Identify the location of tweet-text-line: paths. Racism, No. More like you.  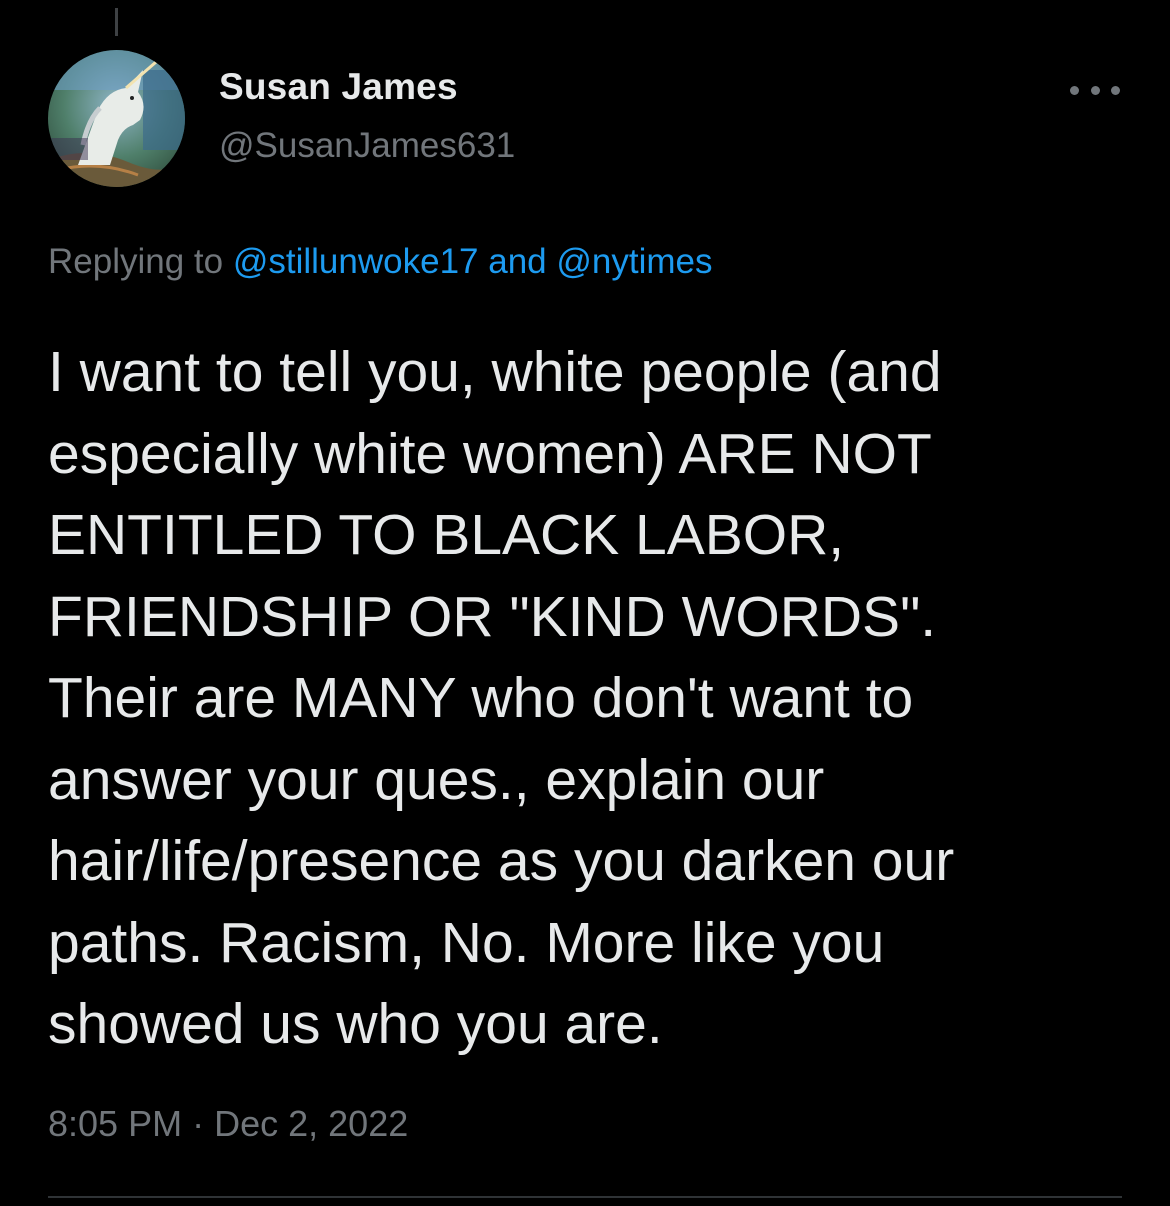
(466, 942).